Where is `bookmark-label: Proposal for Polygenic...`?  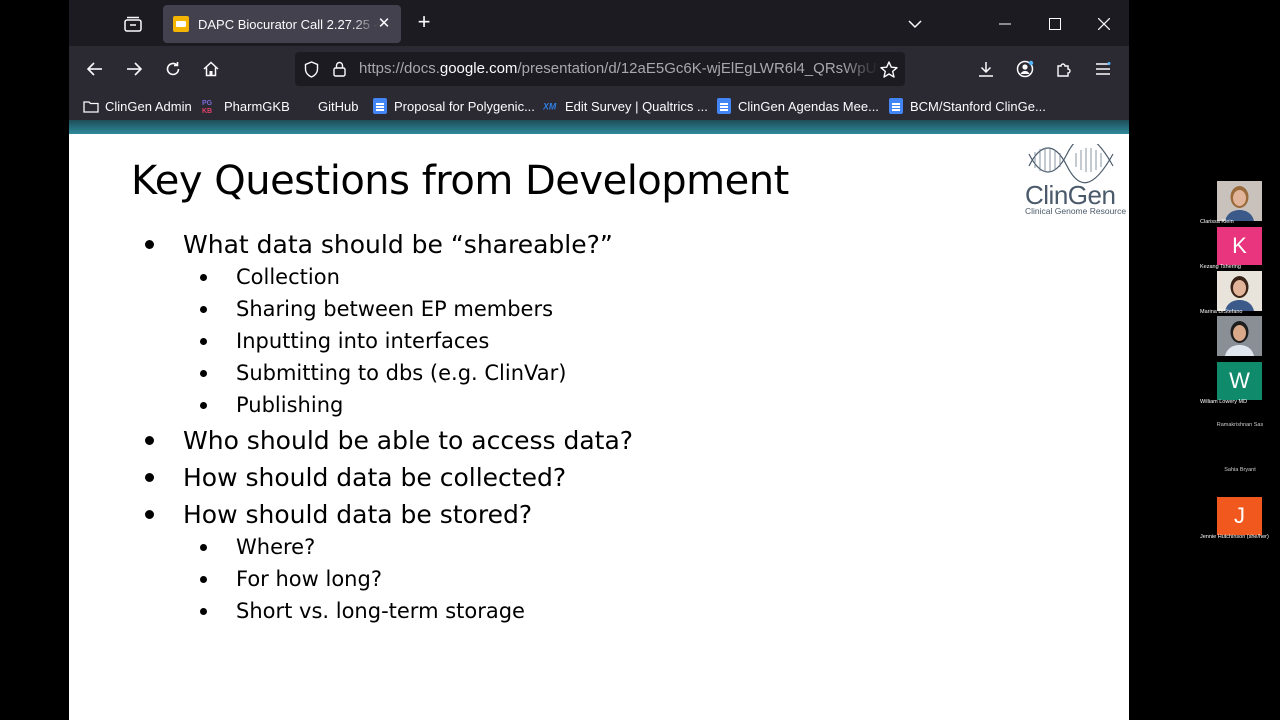 bookmark-label: Proposal for Polygenic... is located at coordinates (464, 106).